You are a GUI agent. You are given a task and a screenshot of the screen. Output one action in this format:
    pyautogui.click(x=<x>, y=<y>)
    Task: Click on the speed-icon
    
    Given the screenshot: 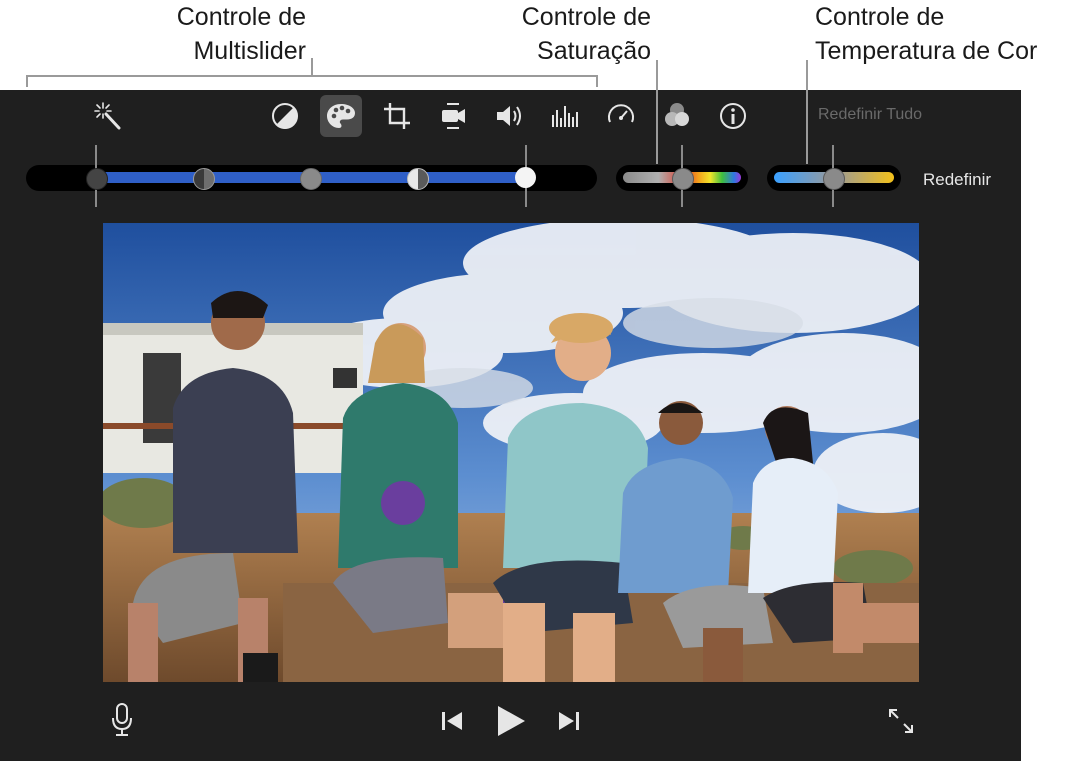 What is the action you would take?
    pyautogui.click(x=621, y=113)
    